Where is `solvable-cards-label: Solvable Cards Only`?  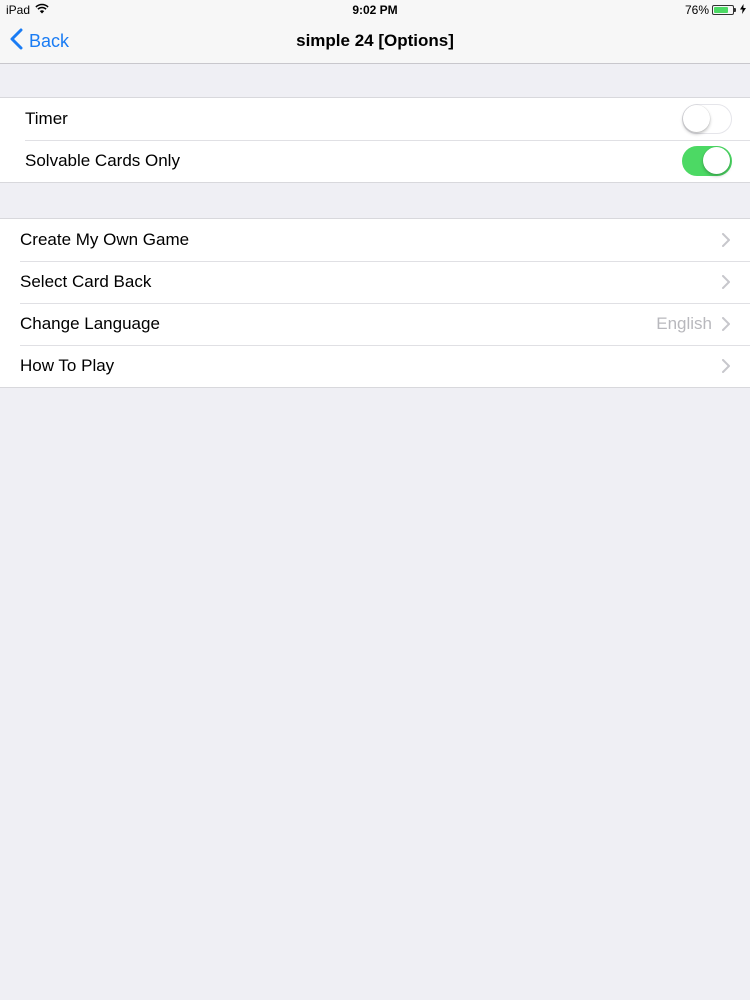 solvable-cards-label: Solvable Cards Only is located at coordinates (102, 160).